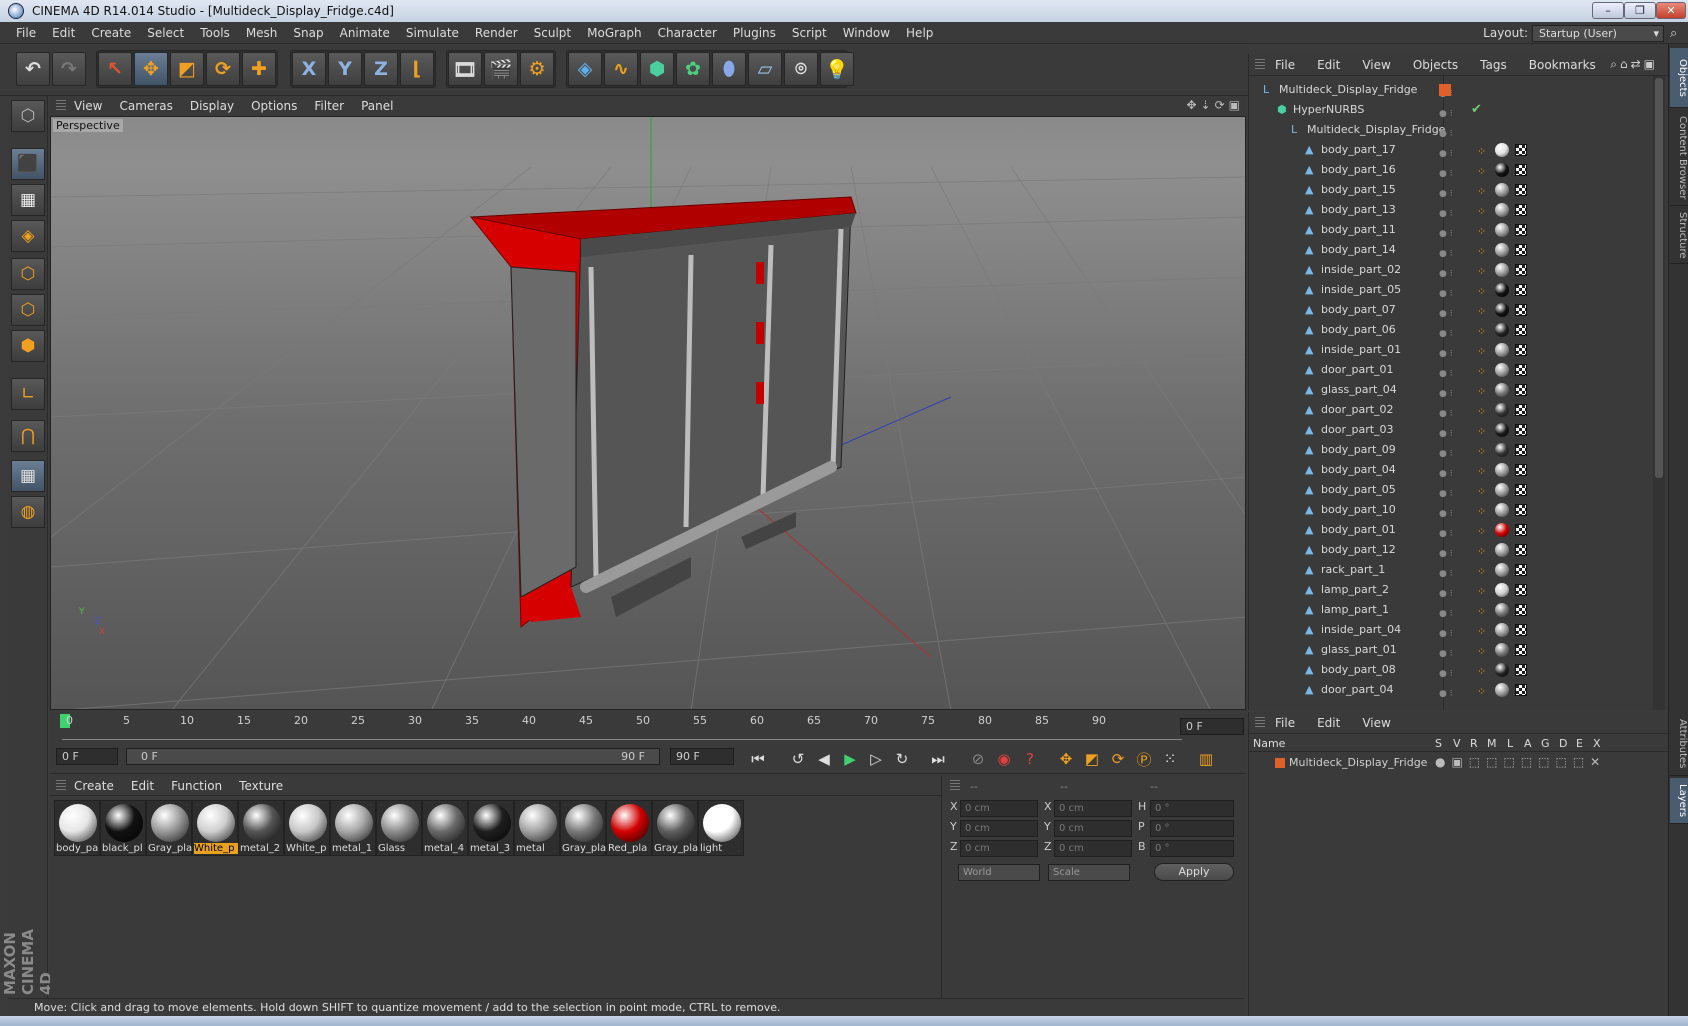 The width and height of the screenshot is (1688, 1026). Describe the element at coordinates (809, 33) in the screenshot. I see `menu-script: Script` at that location.